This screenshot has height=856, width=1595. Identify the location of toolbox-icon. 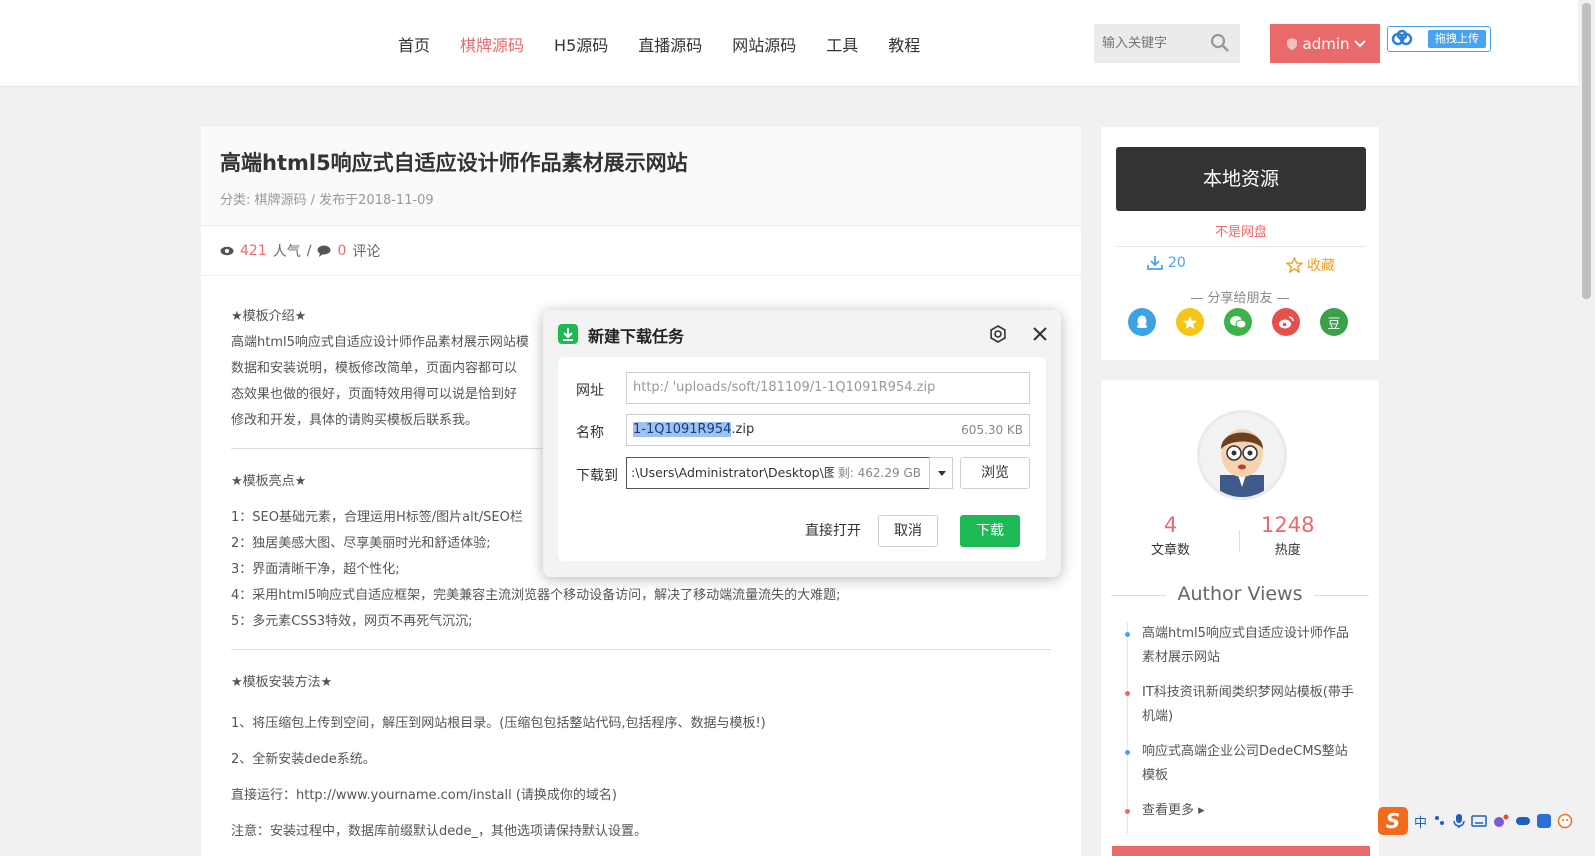
(1544, 821).